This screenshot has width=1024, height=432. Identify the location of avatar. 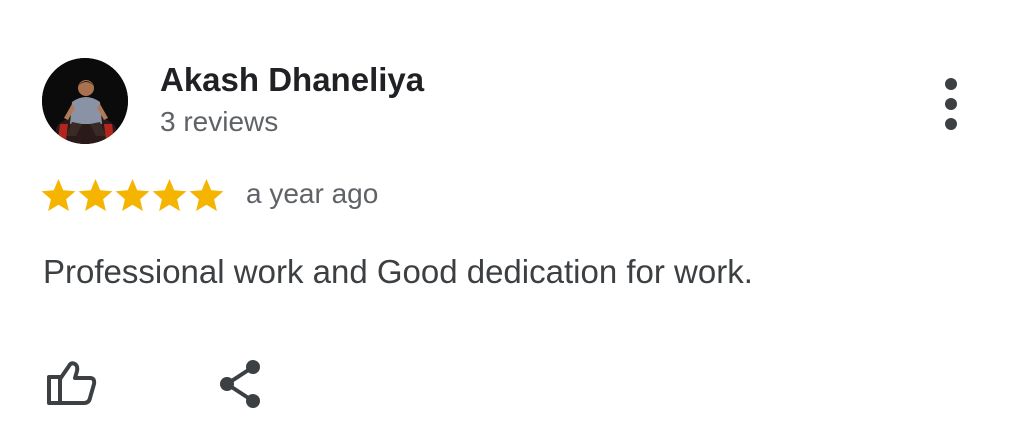
(85, 101).